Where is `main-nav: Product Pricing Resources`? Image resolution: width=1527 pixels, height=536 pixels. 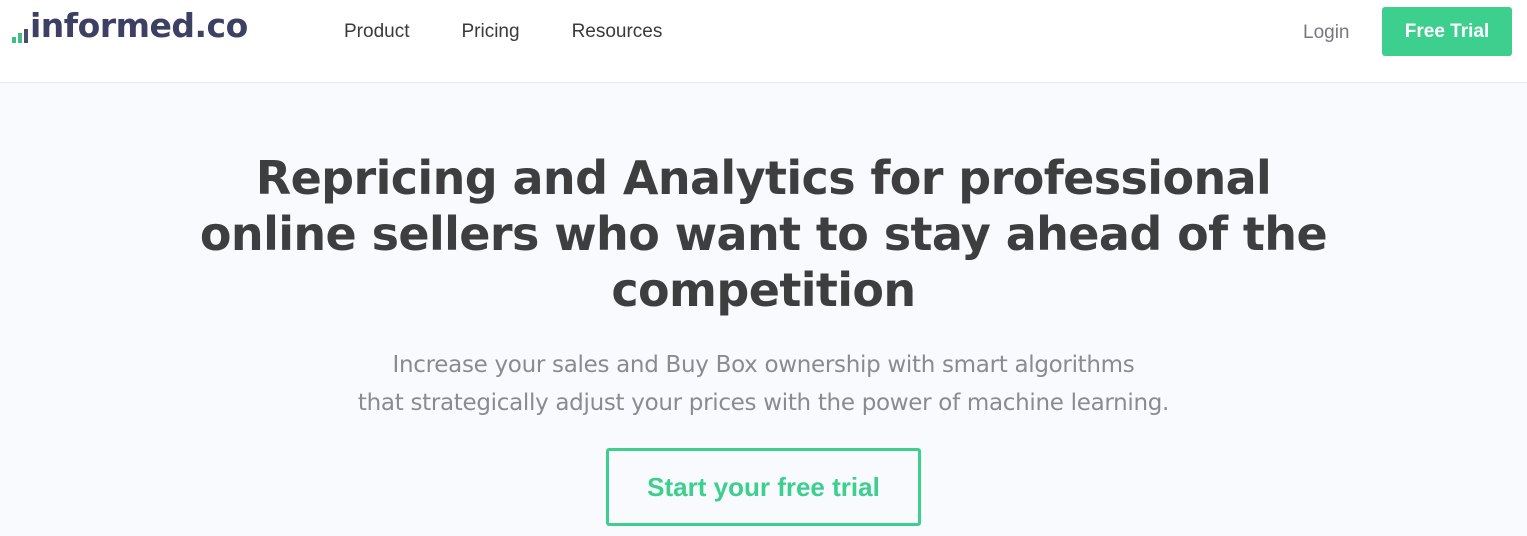 main-nav: Product Pricing Resources is located at coordinates (503, 32).